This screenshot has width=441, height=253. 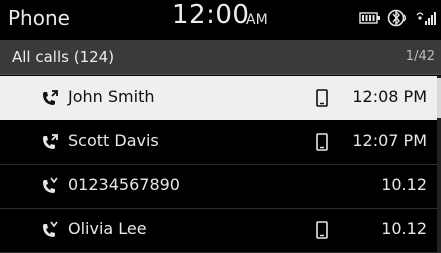 I want to click on scrollbar-thumb, so click(x=439, y=98).